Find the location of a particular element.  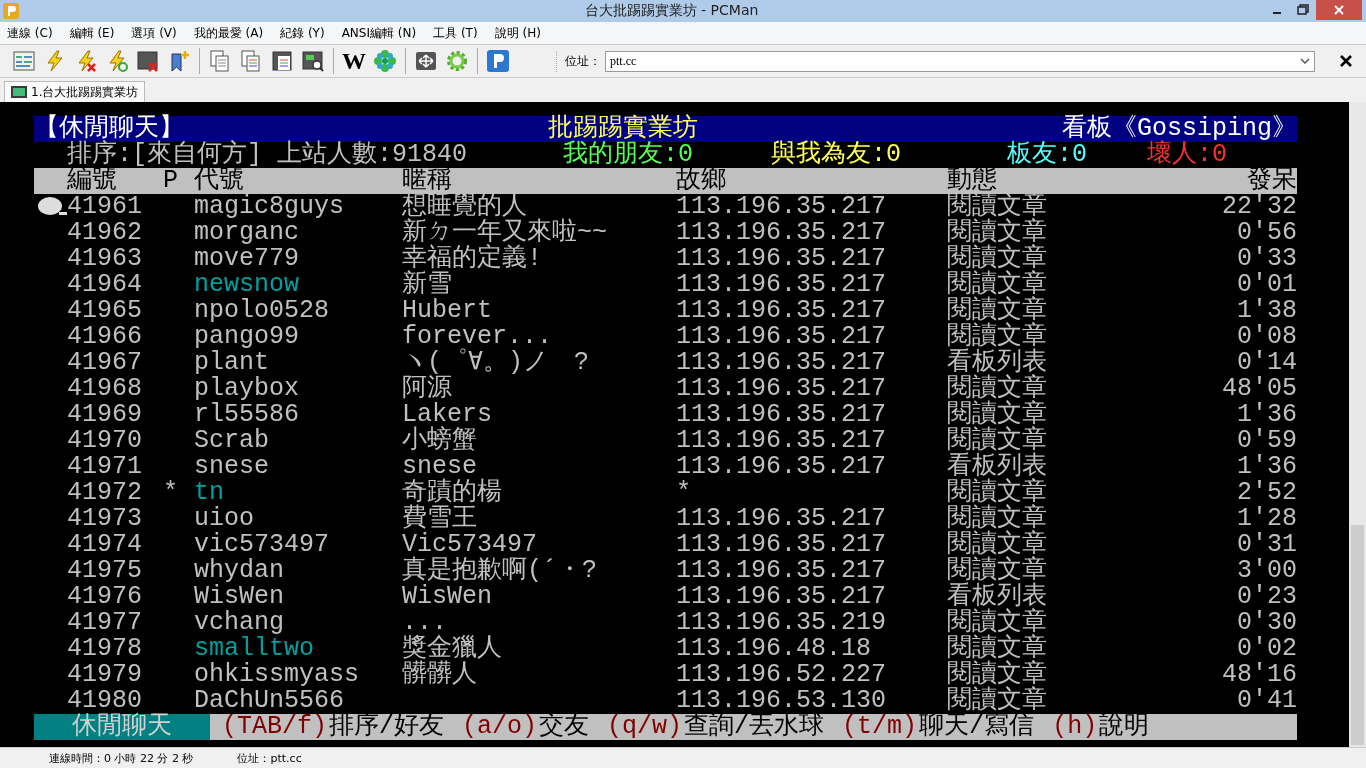

address-label: 位址： is located at coordinates (583, 61).